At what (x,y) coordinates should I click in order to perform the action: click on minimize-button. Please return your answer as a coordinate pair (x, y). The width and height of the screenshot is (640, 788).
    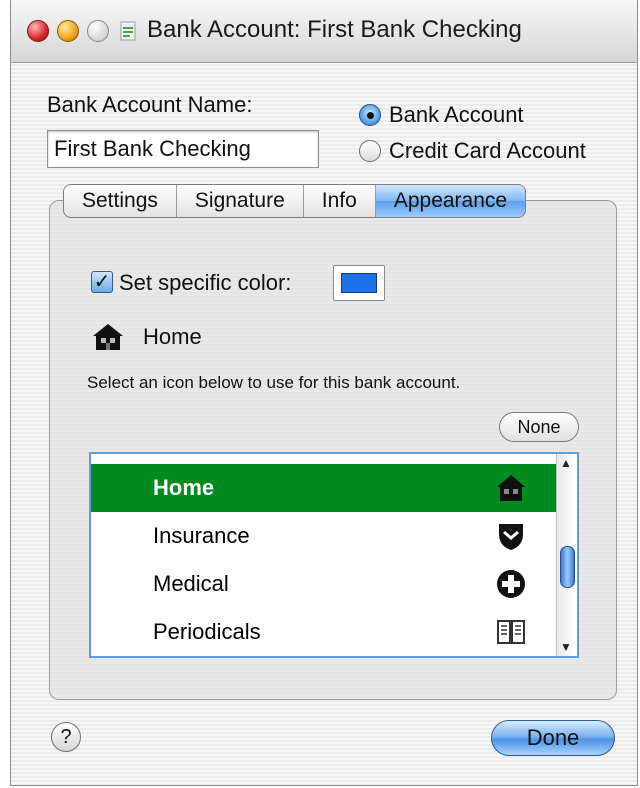
    Looking at the image, I should click on (68, 31).